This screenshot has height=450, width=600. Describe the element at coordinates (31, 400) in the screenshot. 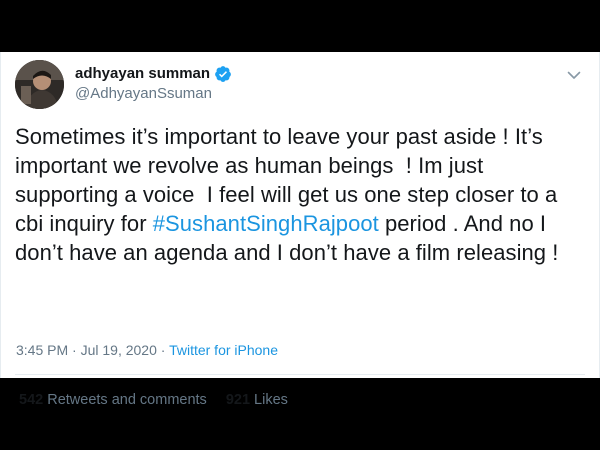

I see `retweets-count: 542` at that location.